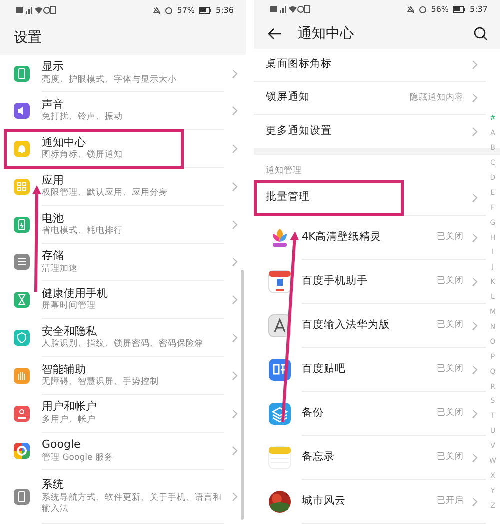 This screenshot has width=500, height=524. What do you see at coordinates (69, 420) in the screenshot?
I see `setting-subtitle: 多用户、帐户` at bounding box center [69, 420].